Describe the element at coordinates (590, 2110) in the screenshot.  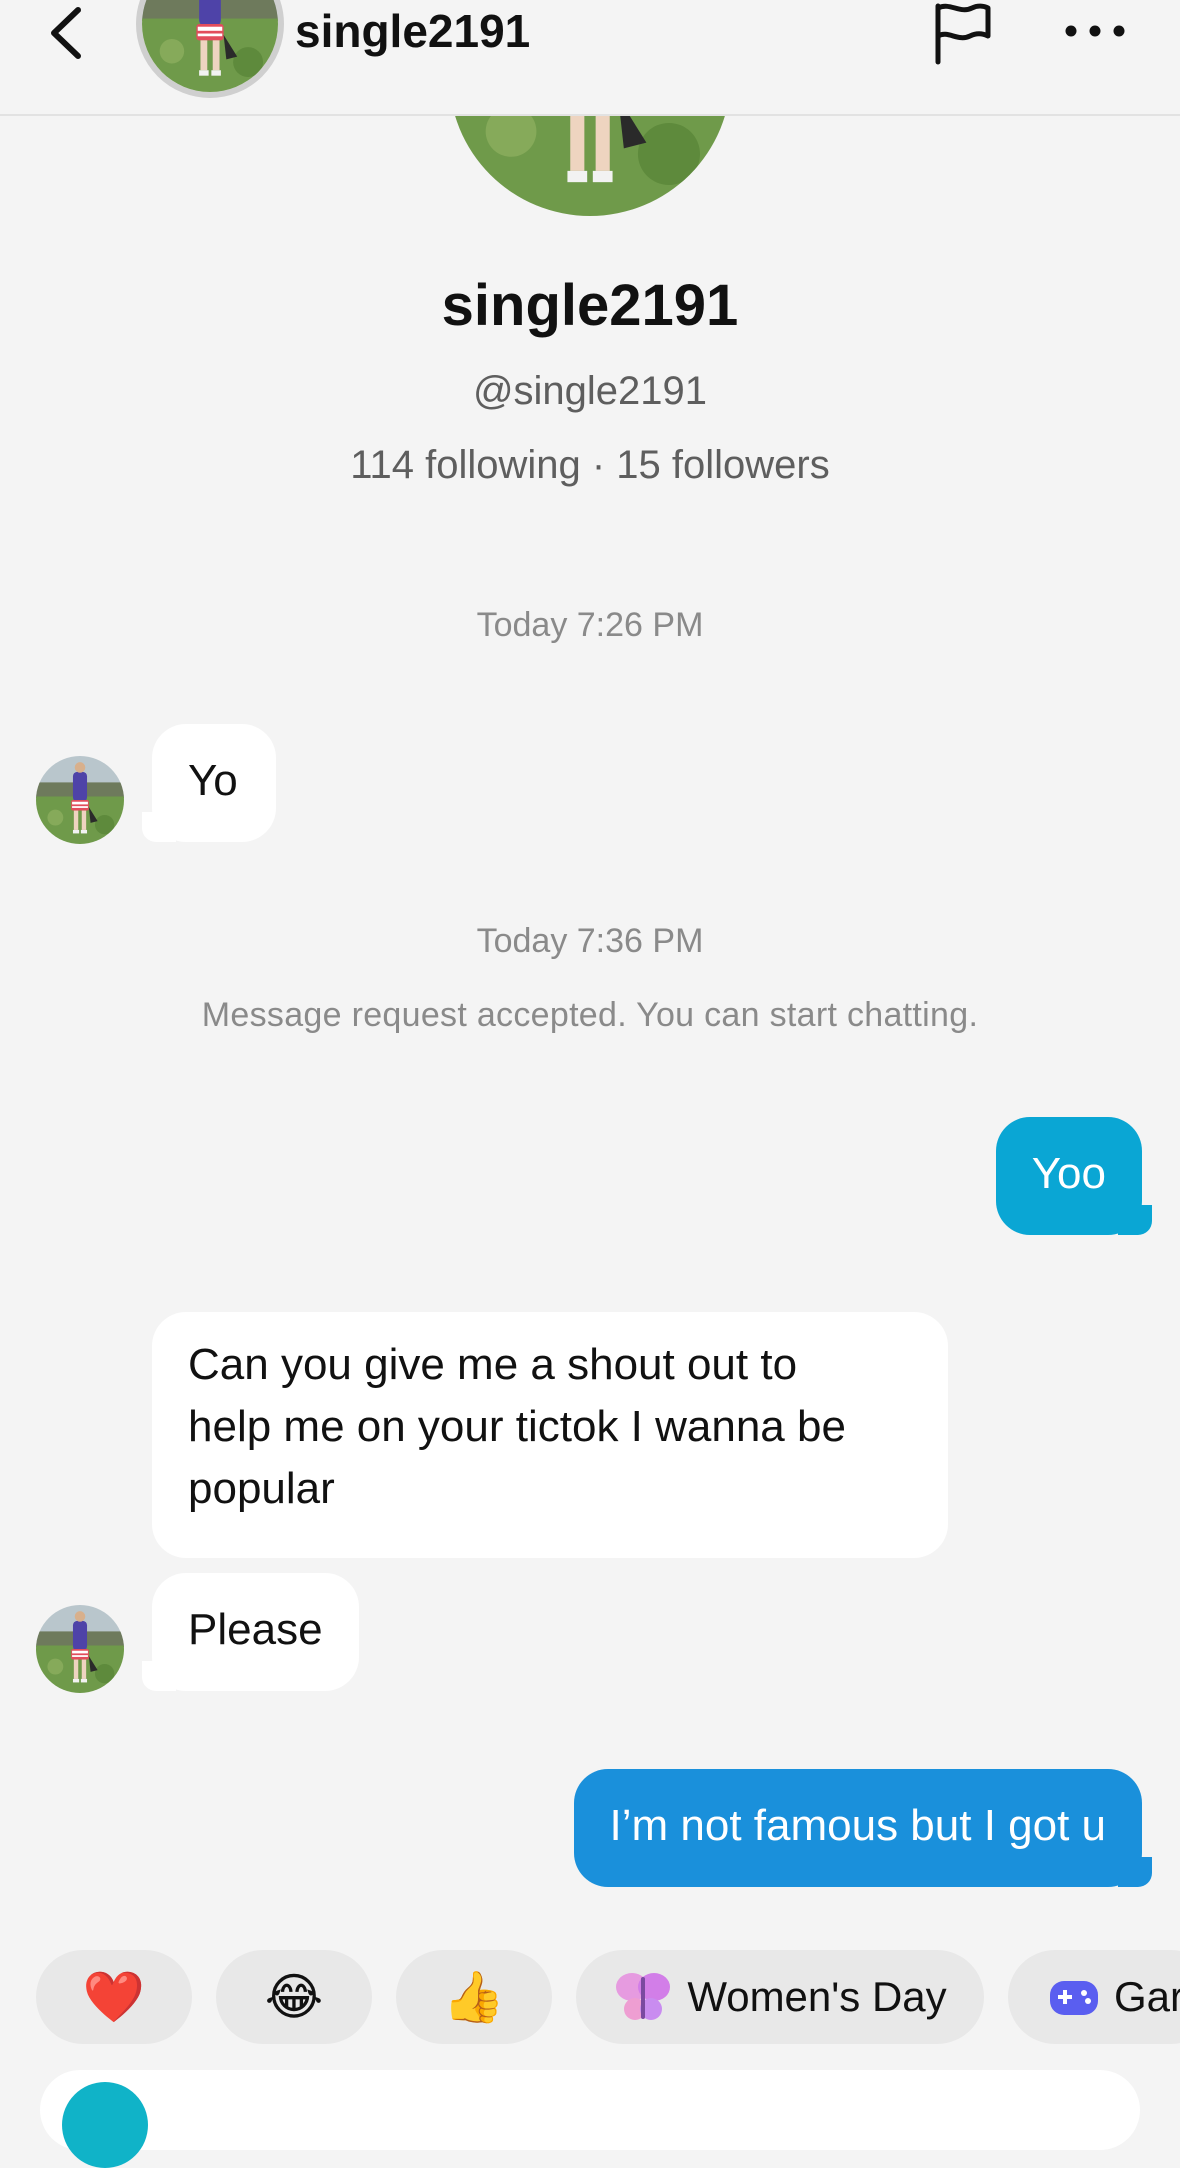
I see `message-input-bar` at that location.